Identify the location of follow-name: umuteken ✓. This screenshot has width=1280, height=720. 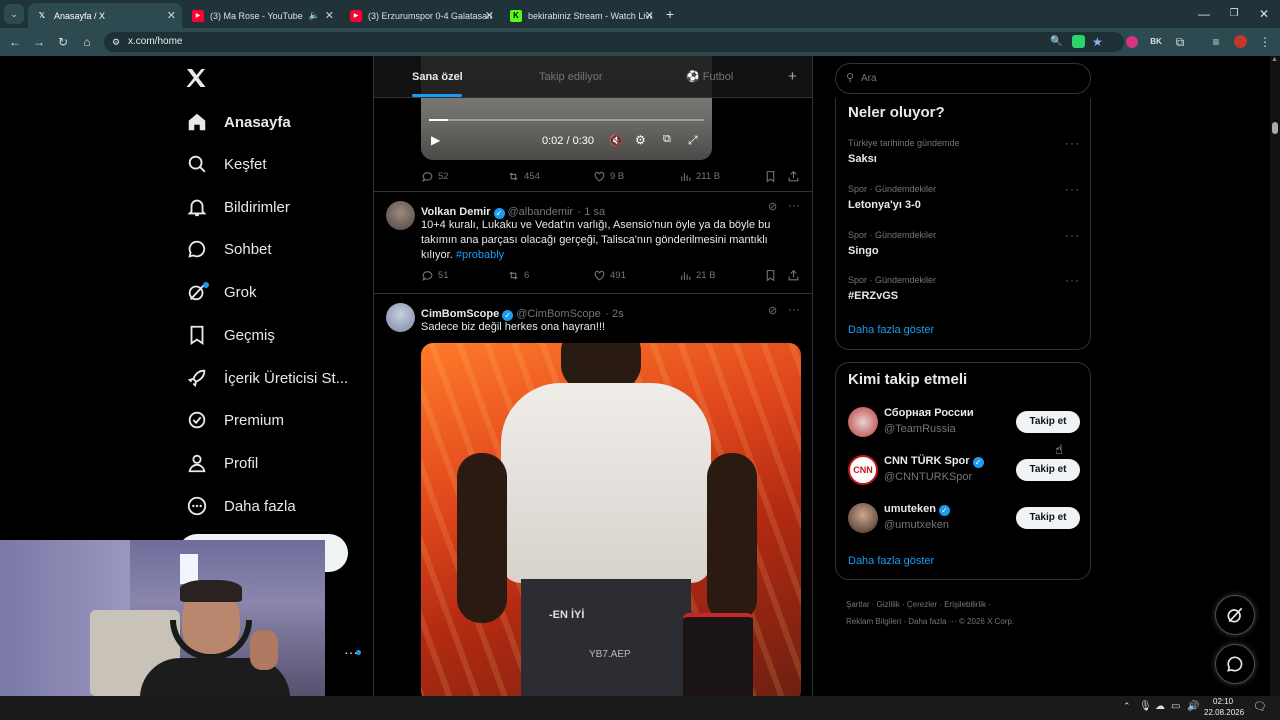
(918, 509).